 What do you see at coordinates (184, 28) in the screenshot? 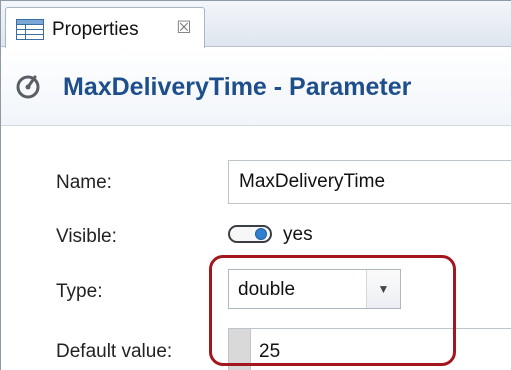
I see `close-icon: ☒` at bounding box center [184, 28].